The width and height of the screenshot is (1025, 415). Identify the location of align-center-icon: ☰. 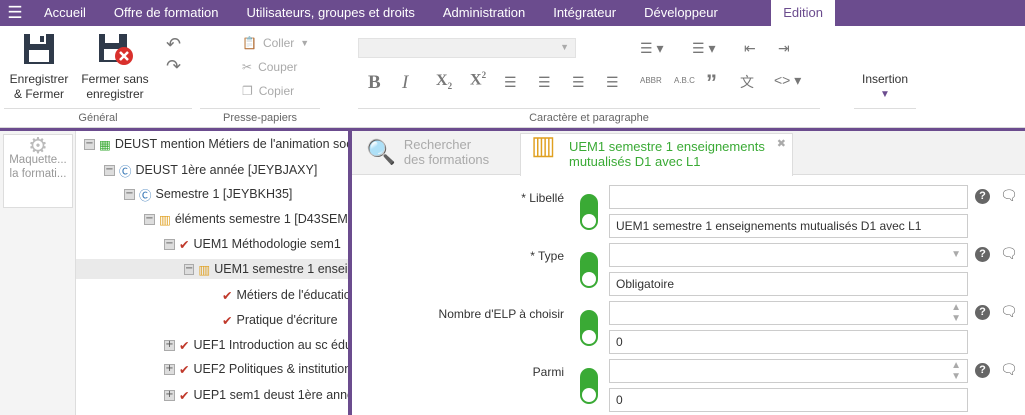
(544, 82).